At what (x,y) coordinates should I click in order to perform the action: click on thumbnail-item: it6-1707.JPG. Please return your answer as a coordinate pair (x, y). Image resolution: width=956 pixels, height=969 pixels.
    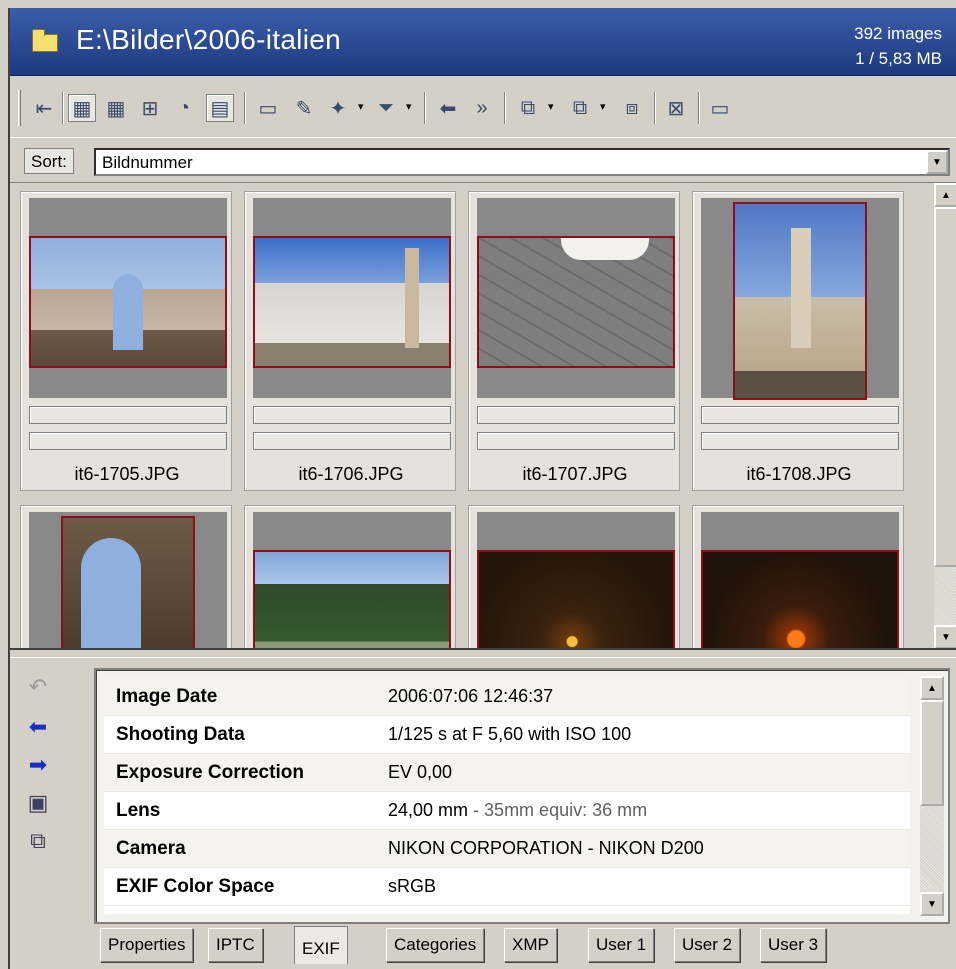
    Looking at the image, I should click on (574, 341).